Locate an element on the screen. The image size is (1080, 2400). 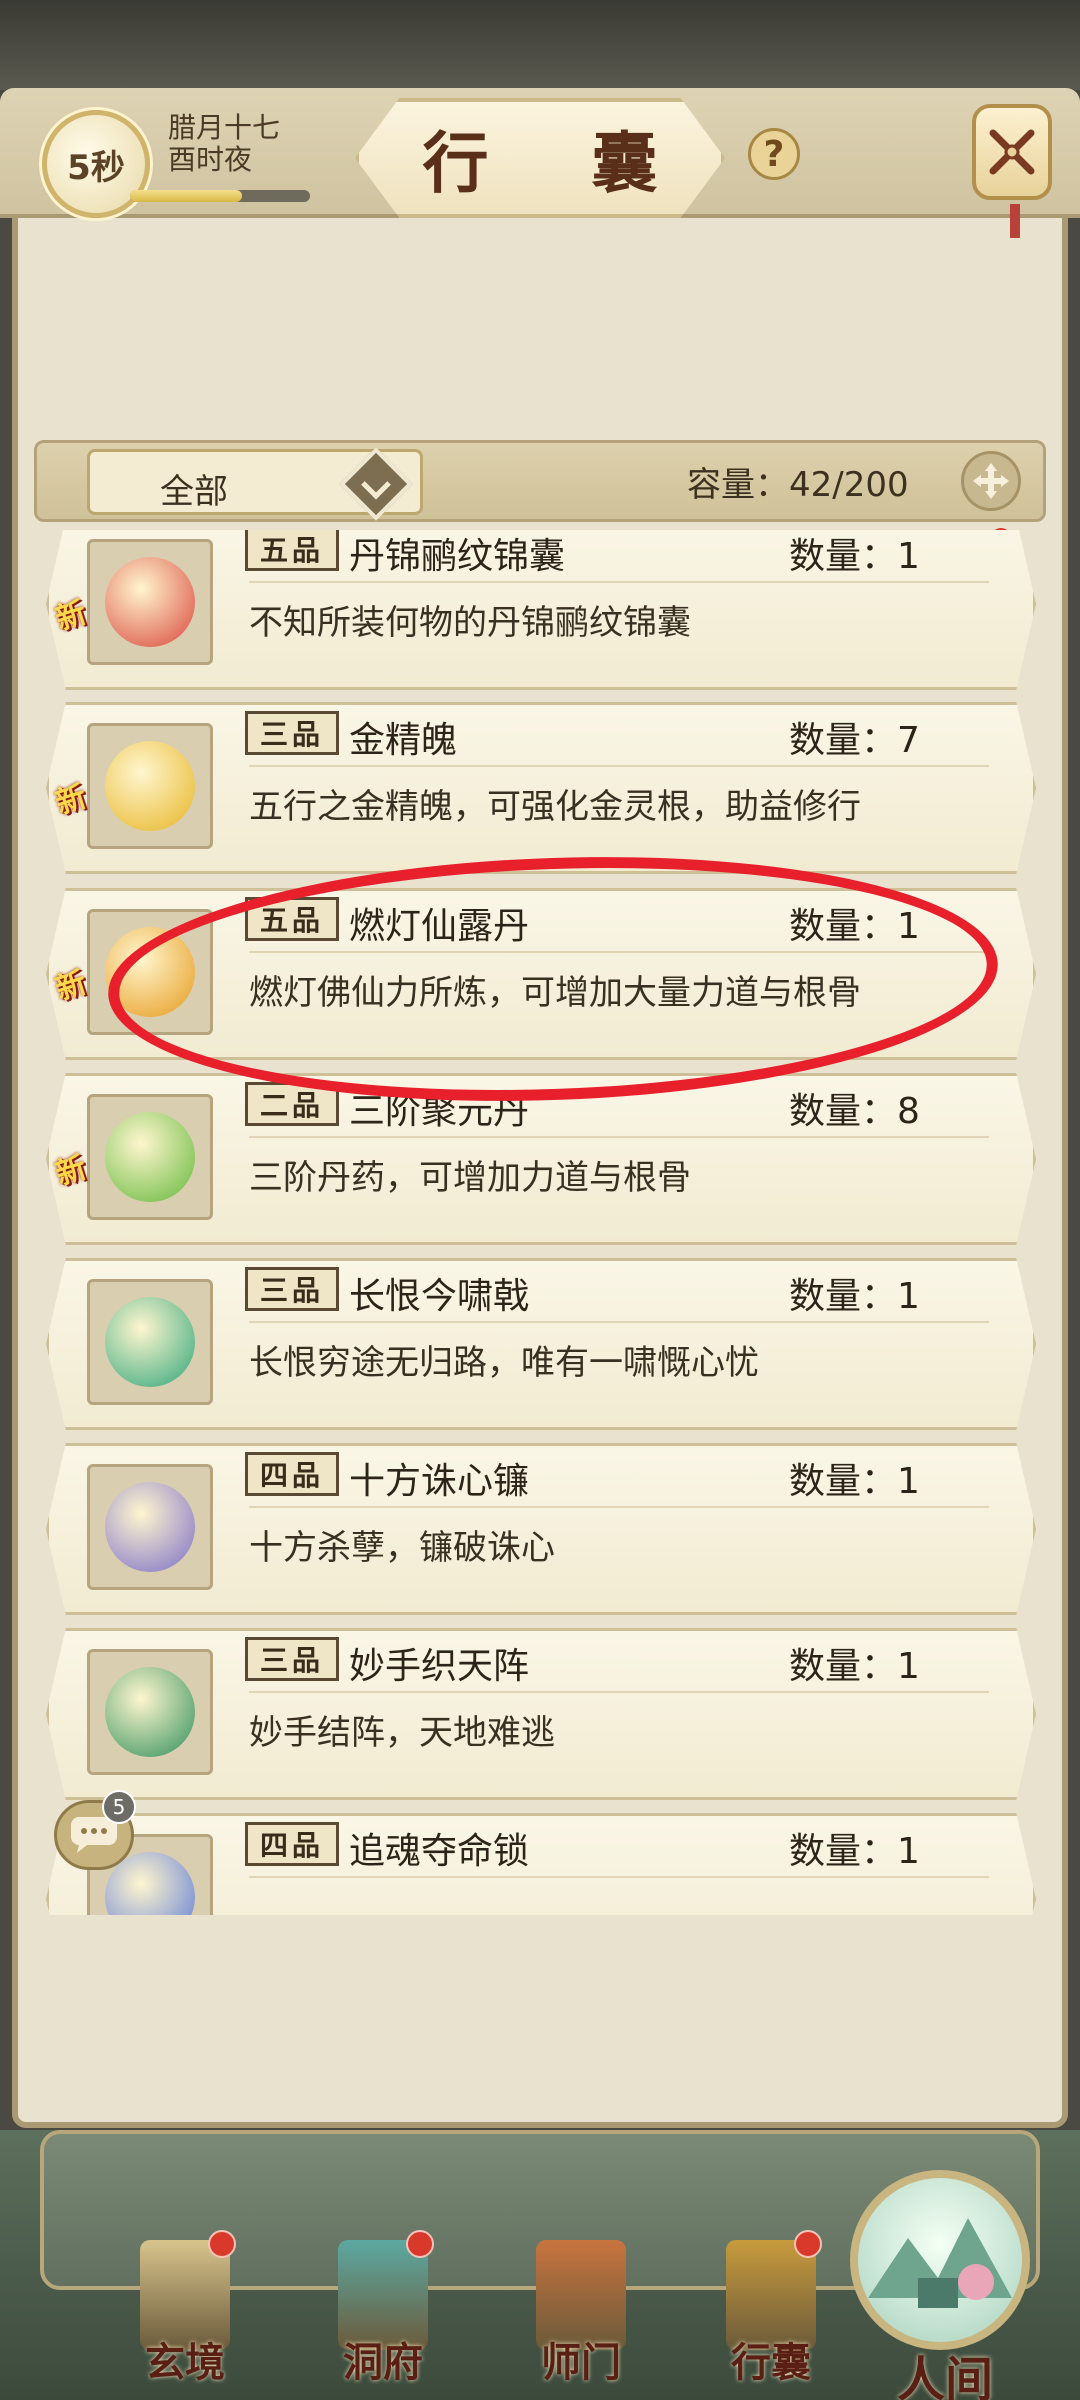
item-description: 五行之金精魄，可强化金灵根，助益修行 is located at coordinates (555, 807).